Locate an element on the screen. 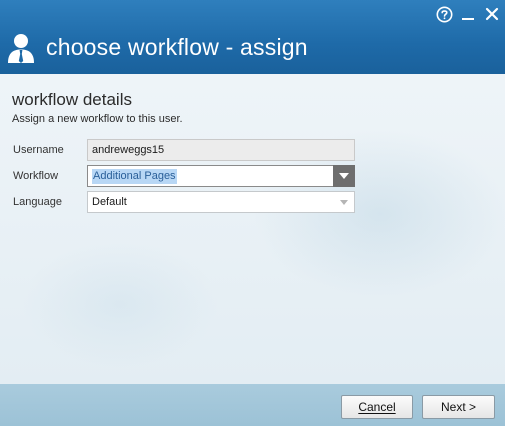 This screenshot has width=505, height=426. close-icon is located at coordinates (492, 14).